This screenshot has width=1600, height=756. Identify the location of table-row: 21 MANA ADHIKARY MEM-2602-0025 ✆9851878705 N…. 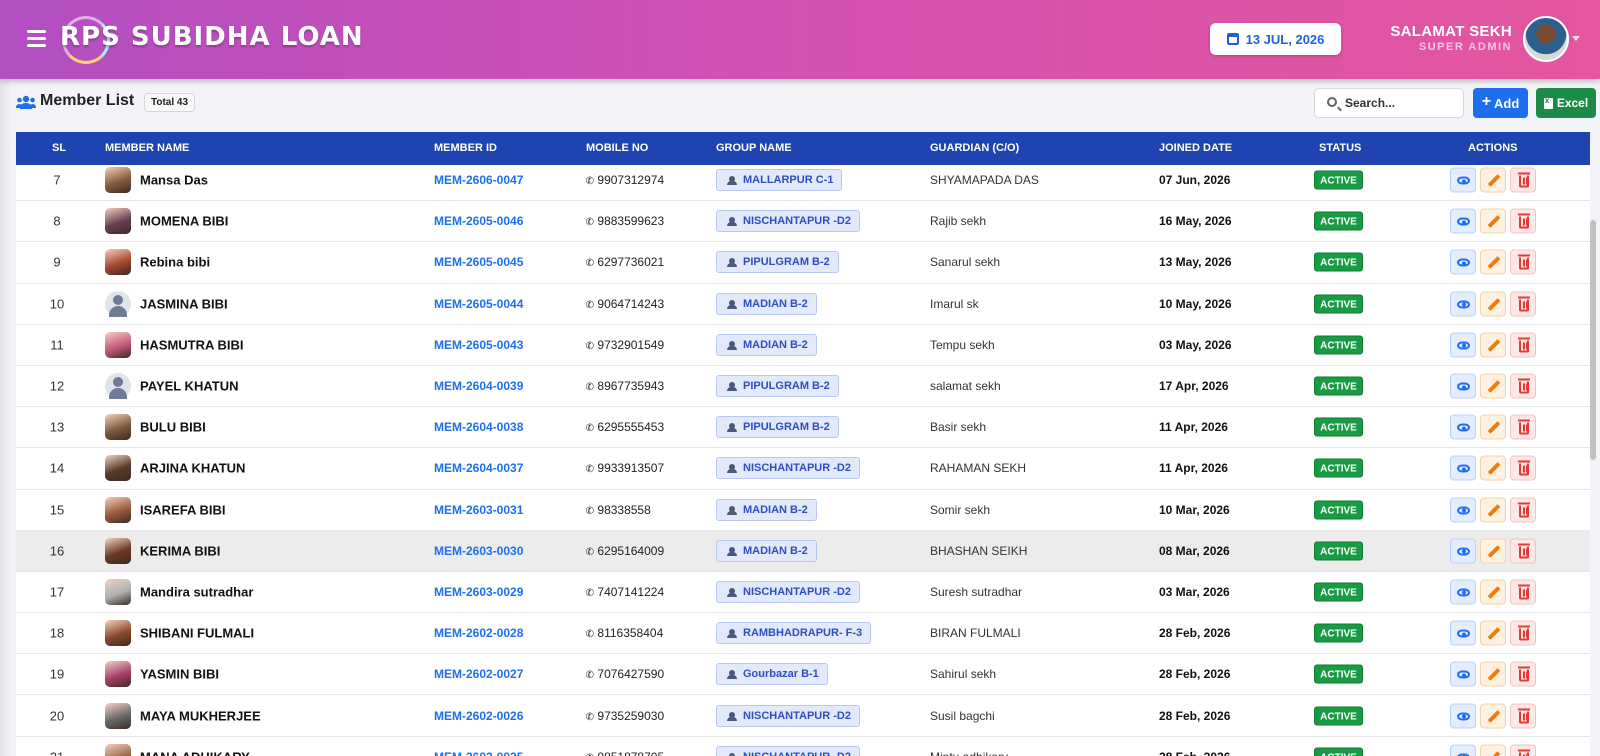
(803, 746).